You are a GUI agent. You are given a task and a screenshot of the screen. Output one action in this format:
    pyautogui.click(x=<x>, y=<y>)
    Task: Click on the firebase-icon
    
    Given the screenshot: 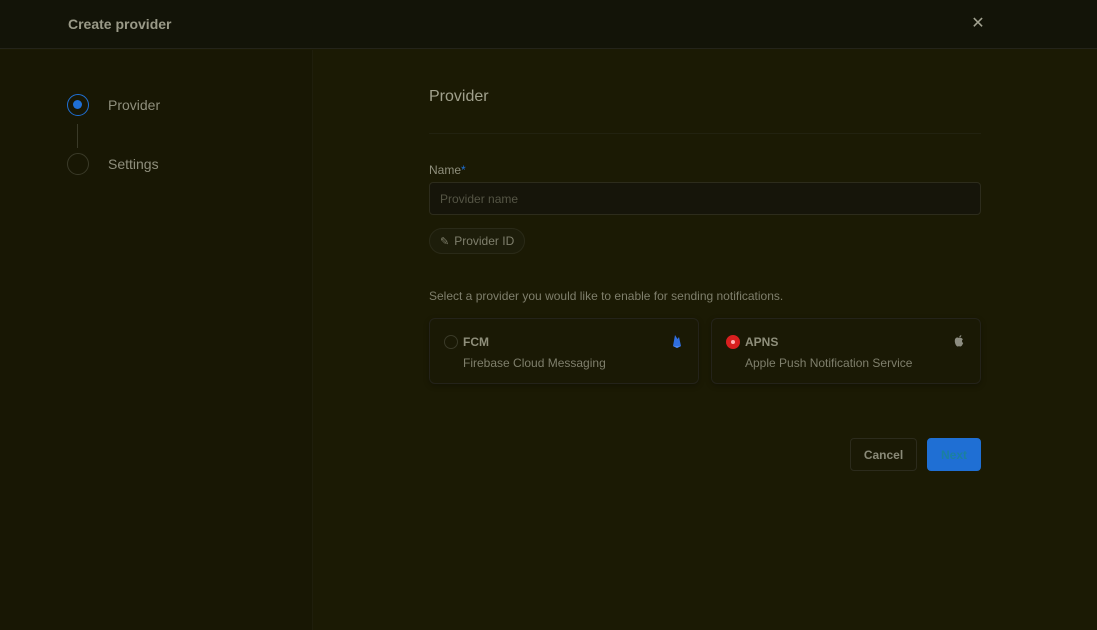 What is the action you would take?
    pyautogui.click(x=677, y=341)
    